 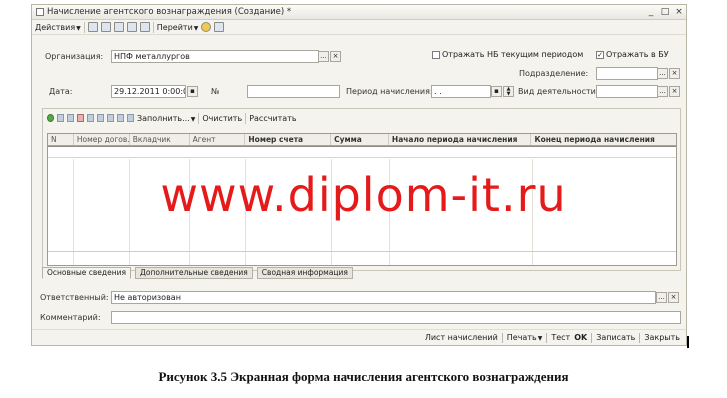 I want to click on calculate-button: Рассчитать, so click(x=272, y=118).